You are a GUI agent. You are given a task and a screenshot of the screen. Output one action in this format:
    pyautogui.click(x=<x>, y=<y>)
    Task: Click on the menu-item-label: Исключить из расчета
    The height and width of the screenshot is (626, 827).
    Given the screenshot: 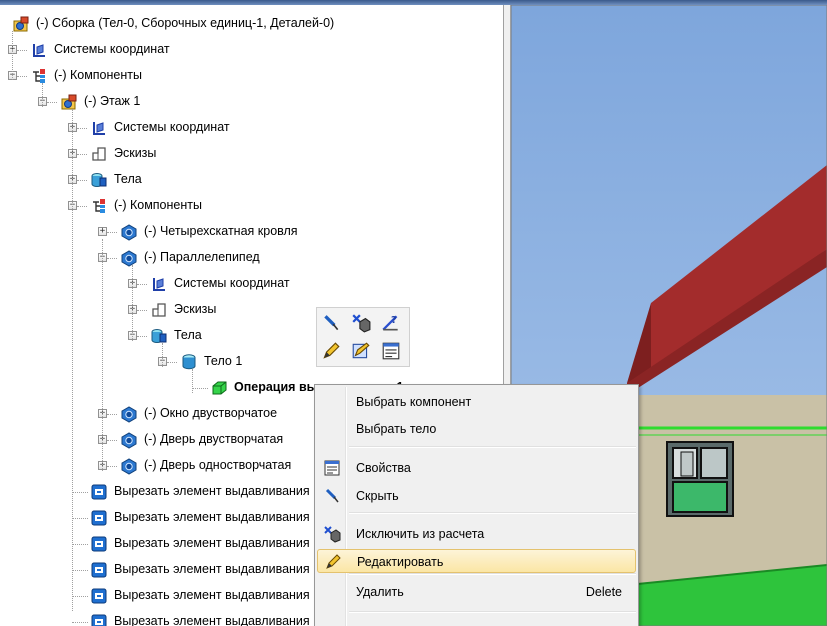 What is the action you would take?
    pyautogui.click(x=420, y=534)
    